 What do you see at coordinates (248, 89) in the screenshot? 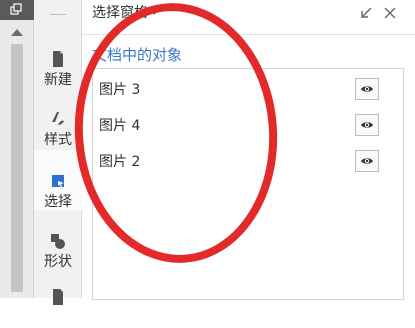
I see `list-item: 图片 3` at bounding box center [248, 89].